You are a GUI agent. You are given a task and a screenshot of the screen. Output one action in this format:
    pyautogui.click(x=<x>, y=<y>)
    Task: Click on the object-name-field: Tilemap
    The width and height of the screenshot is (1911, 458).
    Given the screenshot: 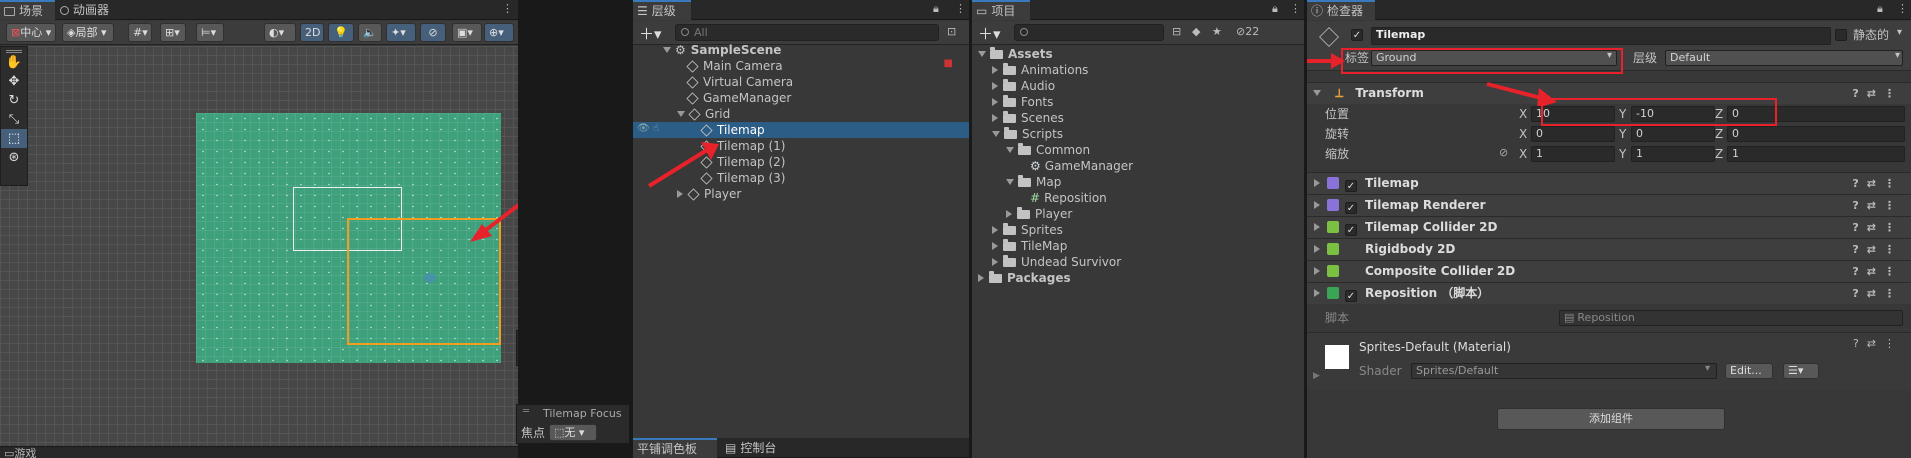 What is the action you would take?
    pyautogui.click(x=1601, y=36)
    